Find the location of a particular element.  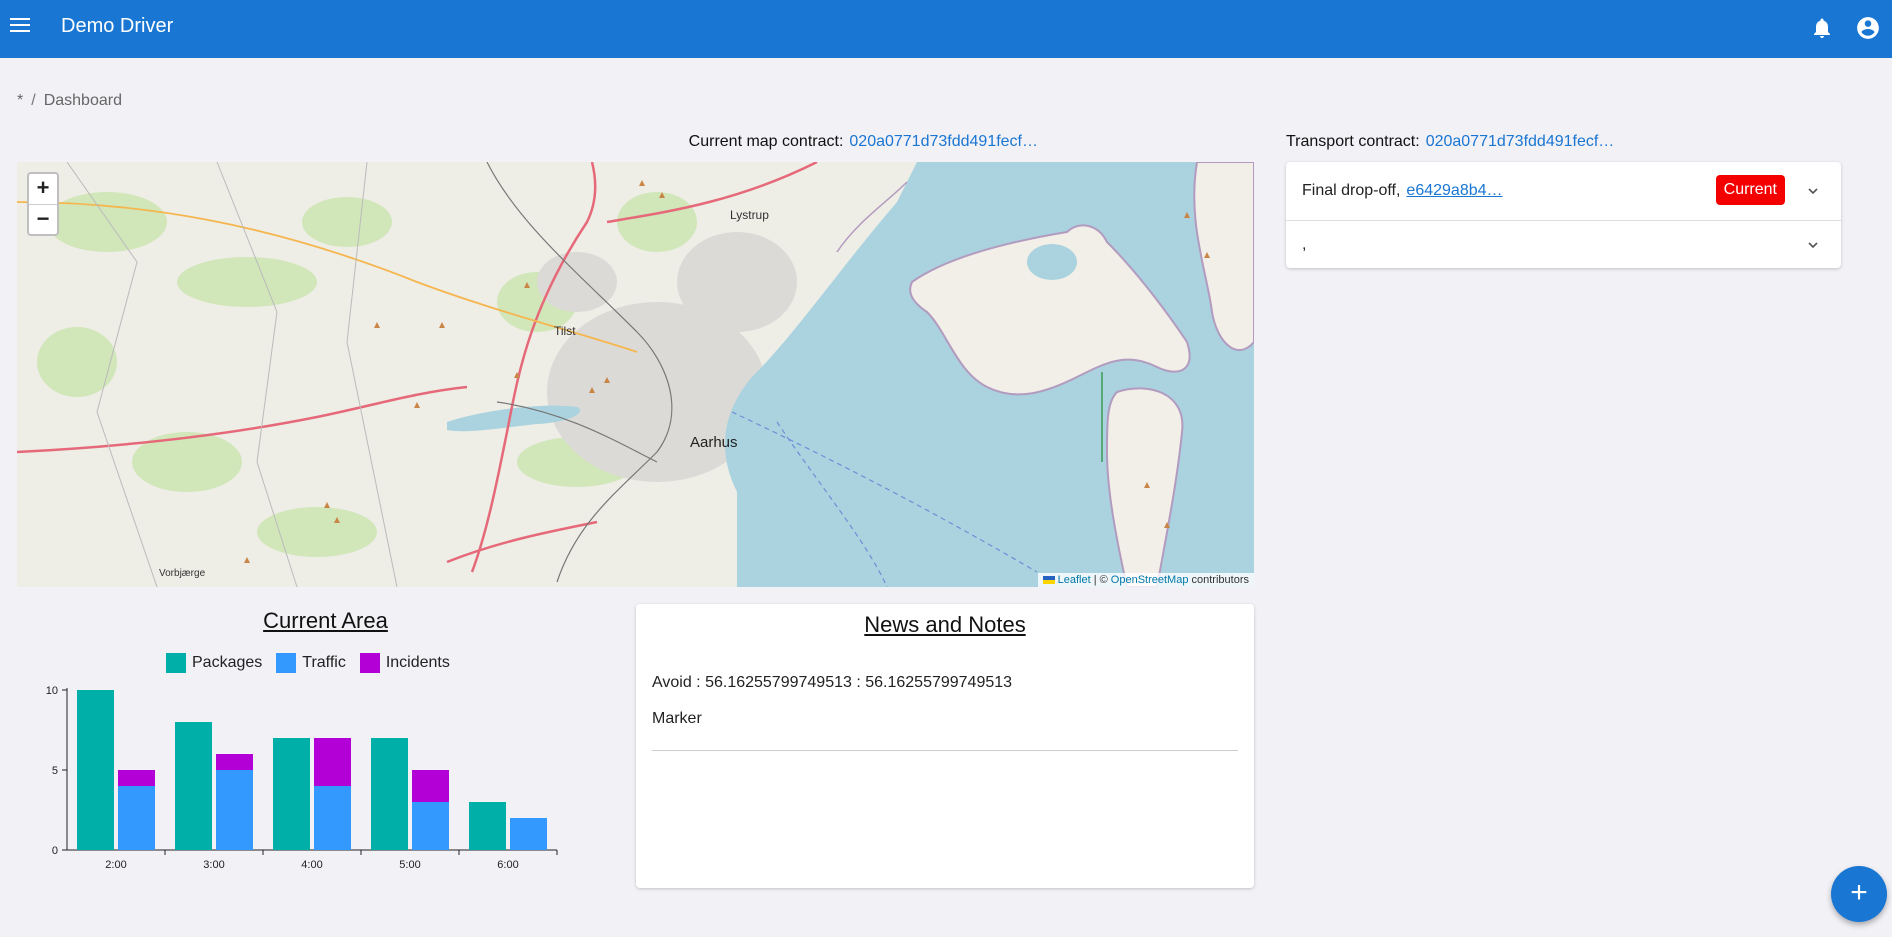

x-tick-label: 5:00 is located at coordinates (409, 865).